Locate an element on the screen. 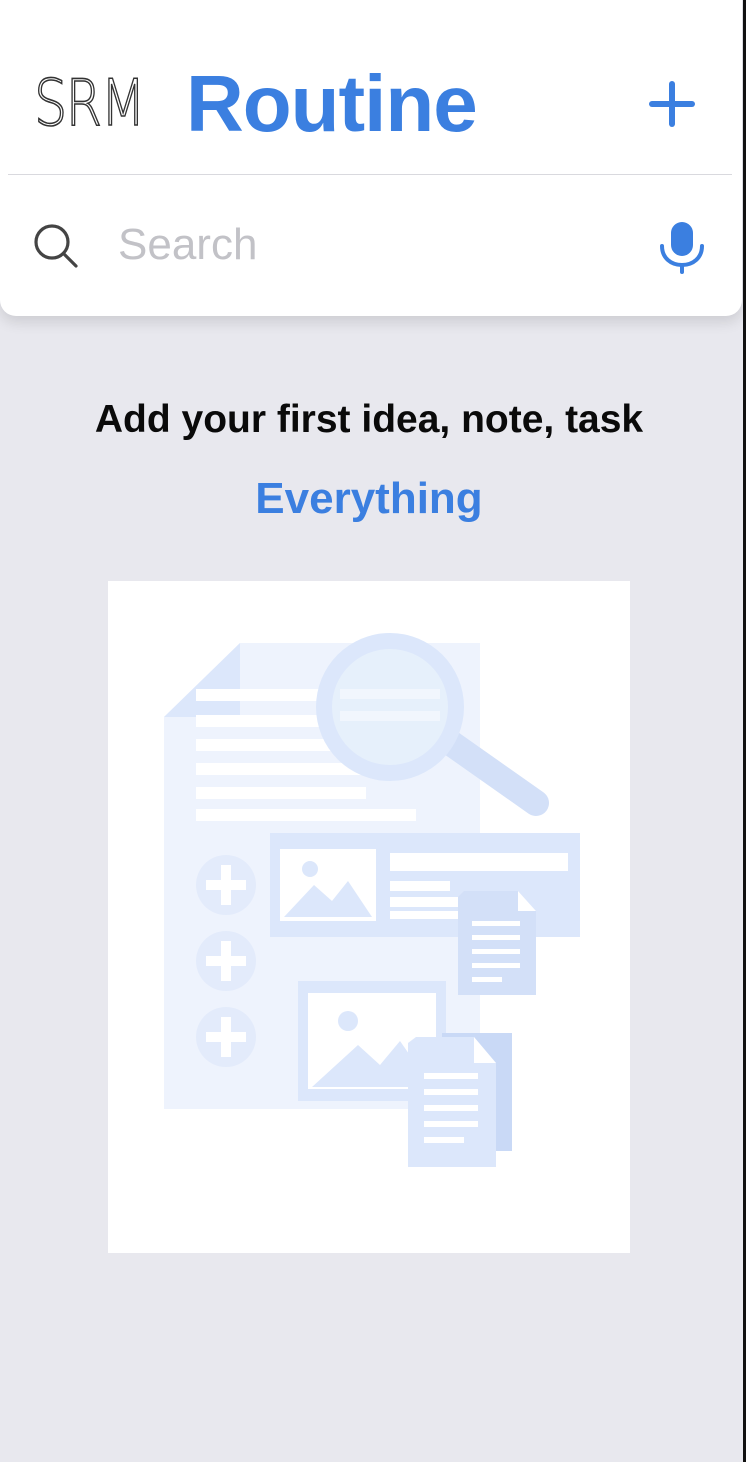  page-title: Routine is located at coordinates (332, 103).